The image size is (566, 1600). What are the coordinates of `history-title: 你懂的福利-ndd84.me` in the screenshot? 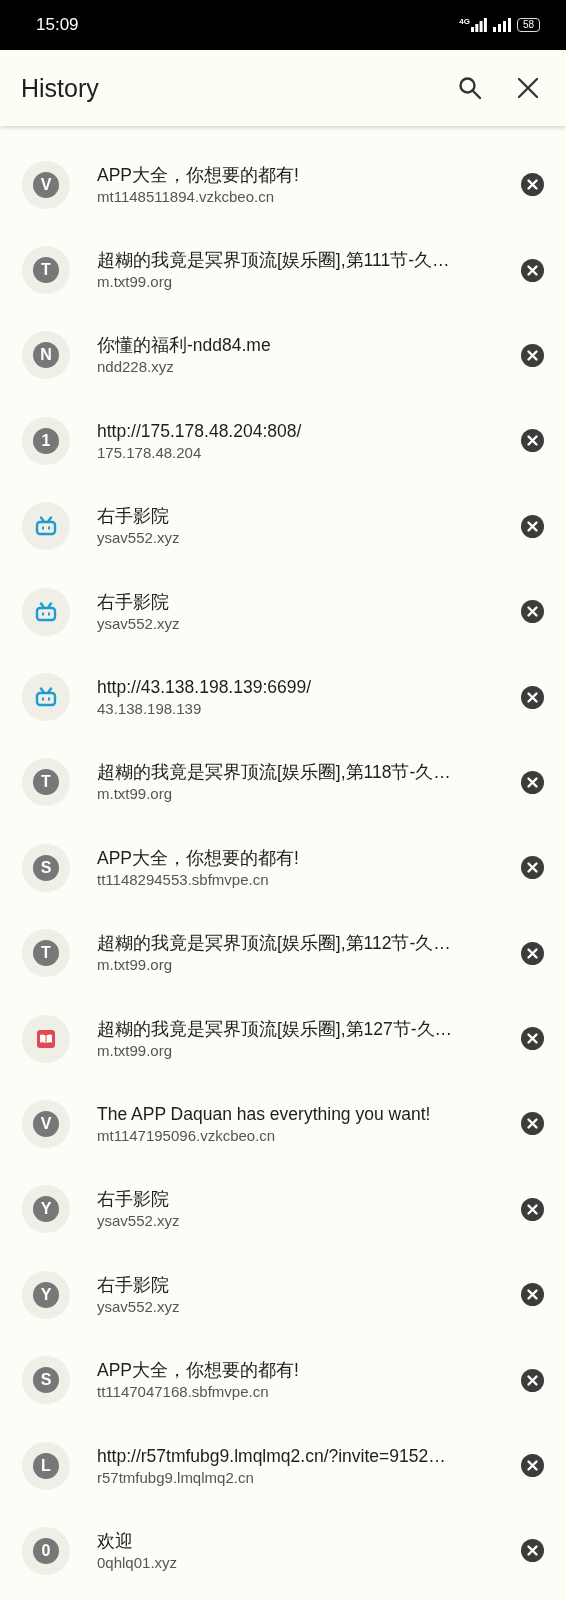 It's located at (184, 345).